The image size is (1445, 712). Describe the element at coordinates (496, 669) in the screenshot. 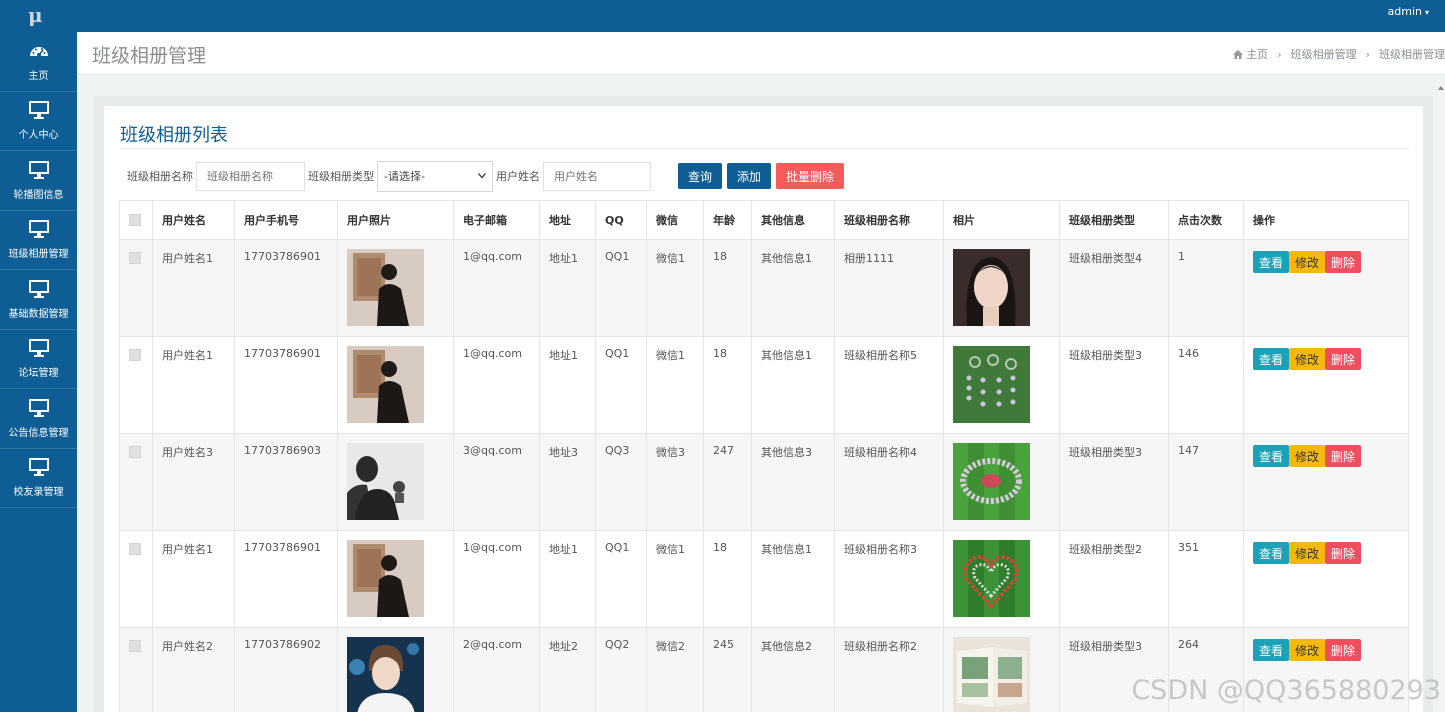

I see `email-cell: 2@qq.com` at that location.